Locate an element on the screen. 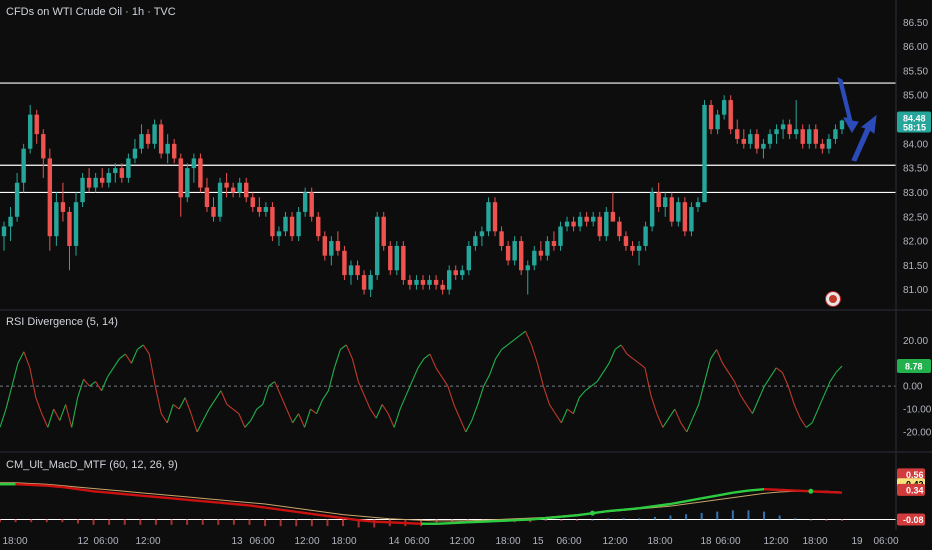 This screenshot has width=932, height=550. rsi-tick-label: 20.00 is located at coordinates (915, 341).